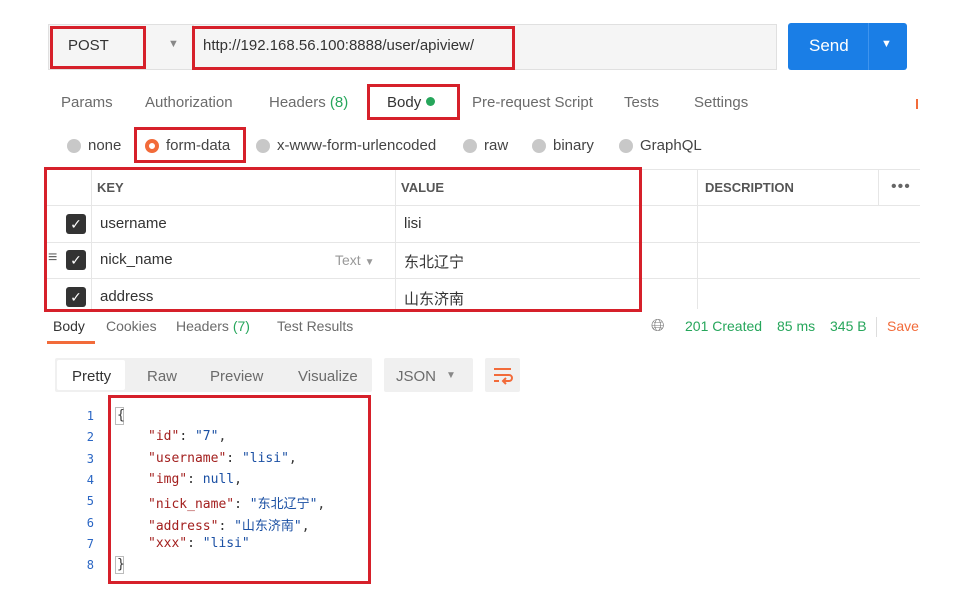  What do you see at coordinates (131, 326) in the screenshot?
I see `response-tab-cookies: Cookies` at bounding box center [131, 326].